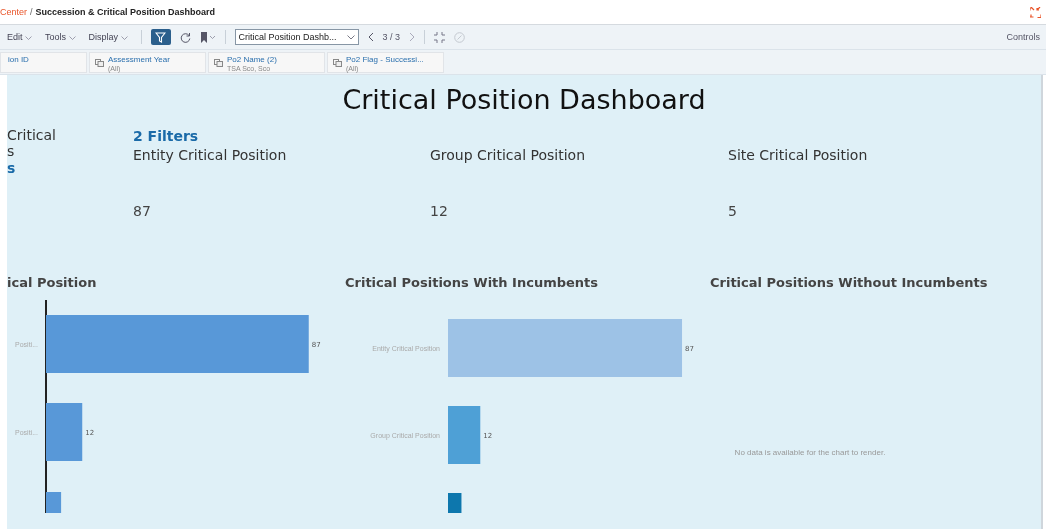  Describe the element at coordinates (281, 136) in the screenshot. I see `filters-link: 2 Filters` at that location.